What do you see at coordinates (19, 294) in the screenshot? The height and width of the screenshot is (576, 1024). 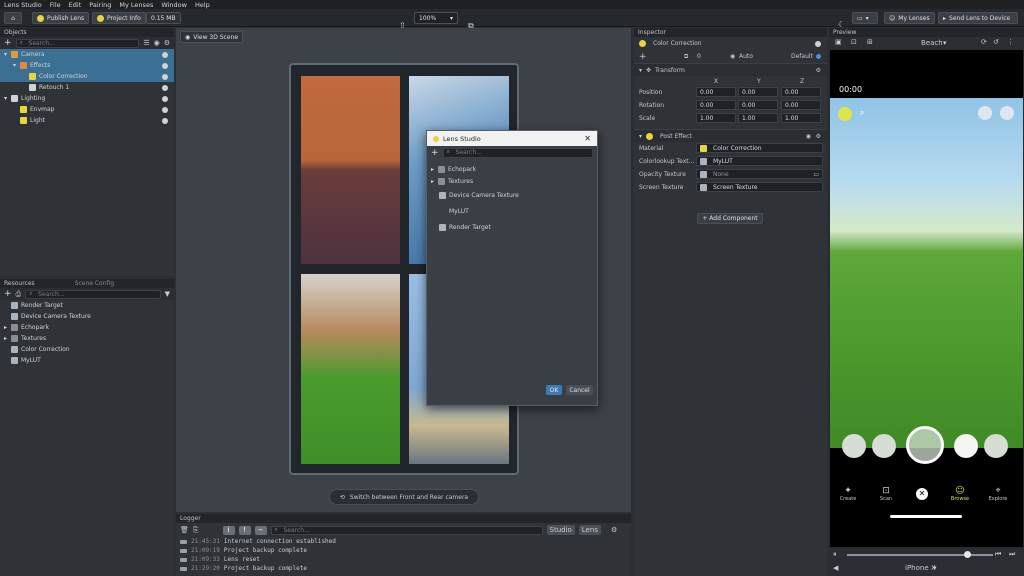 I see `import-icon: ⎙` at bounding box center [19, 294].